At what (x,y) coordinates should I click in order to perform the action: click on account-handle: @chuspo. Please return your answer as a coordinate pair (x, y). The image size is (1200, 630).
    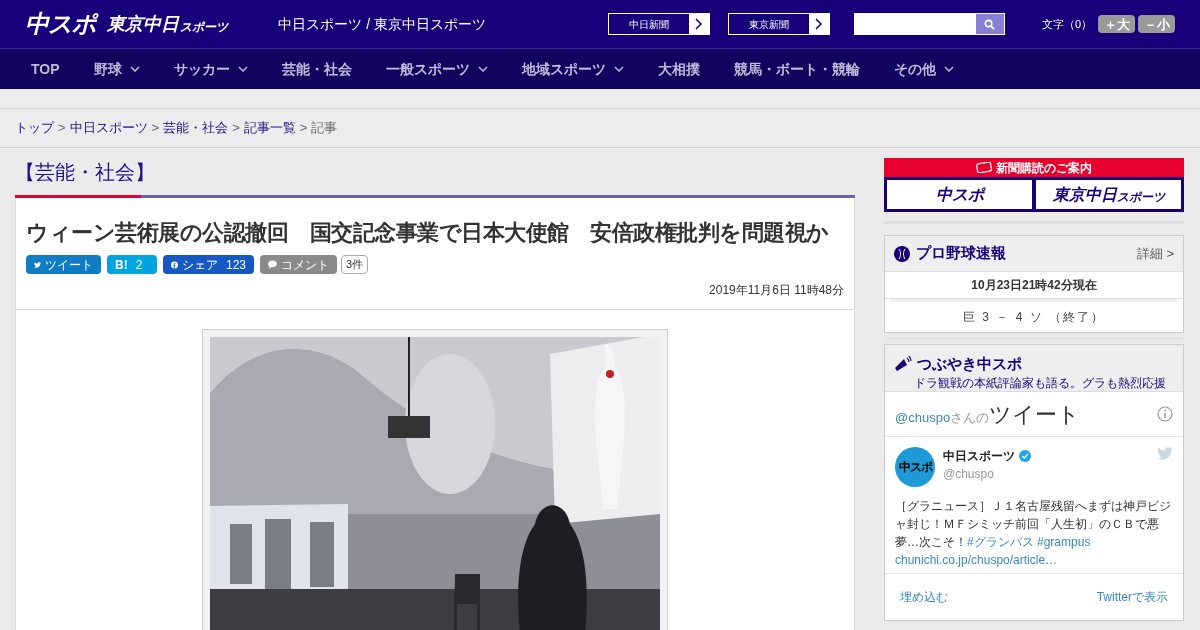
    Looking at the image, I should click on (969, 474).